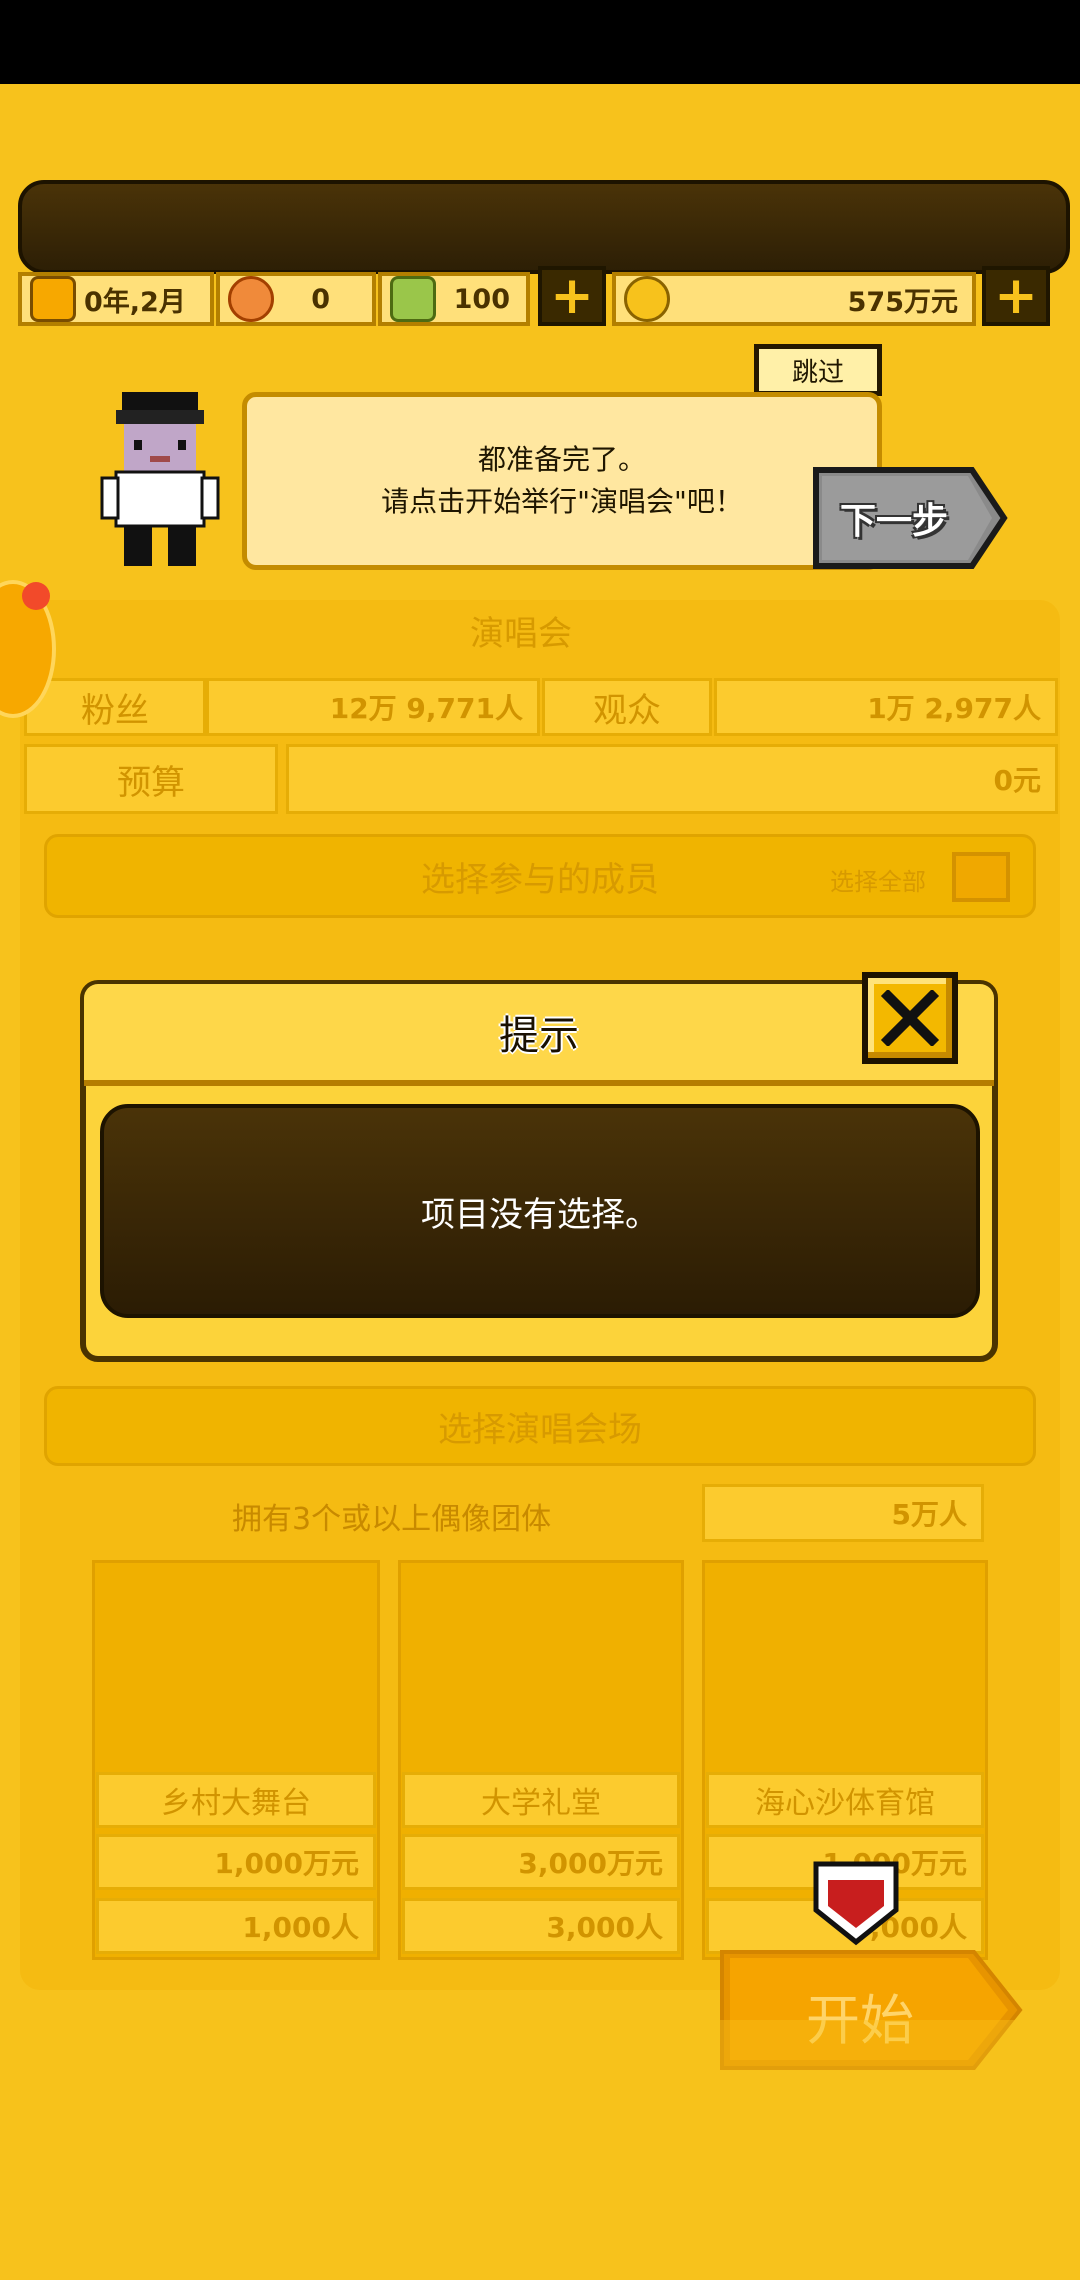 The height and width of the screenshot is (2280, 1080). Describe the element at coordinates (647, 299) in the screenshot. I see `coin-icon` at that location.